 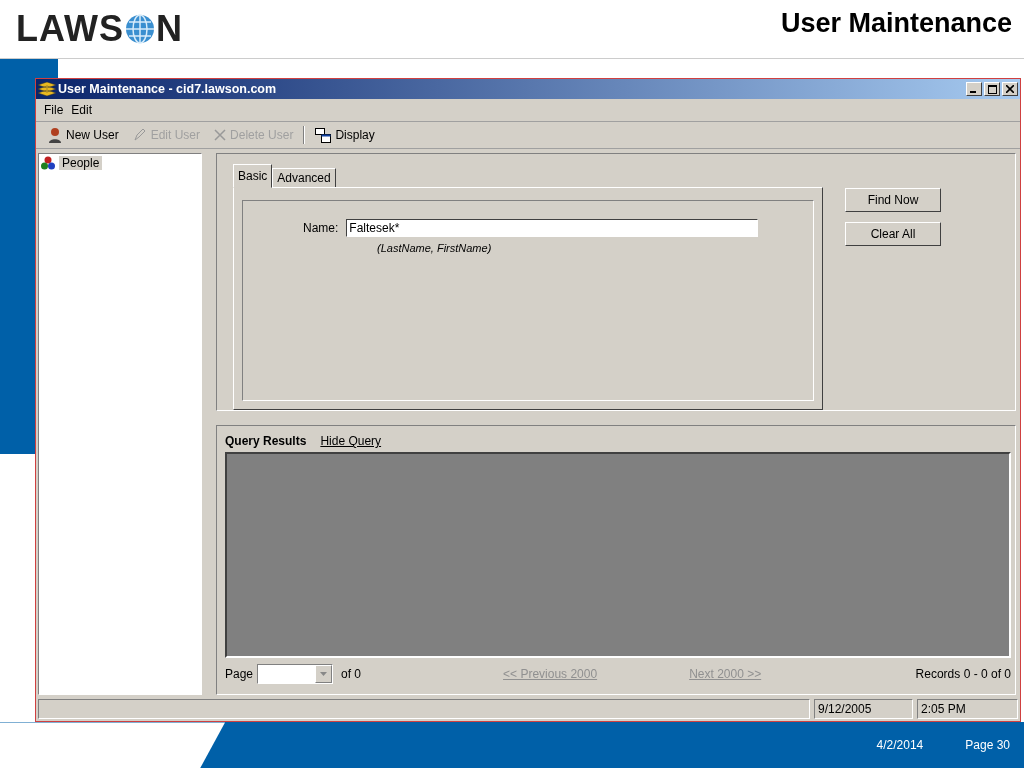 I want to click on name-label: Name:, so click(x=321, y=228).